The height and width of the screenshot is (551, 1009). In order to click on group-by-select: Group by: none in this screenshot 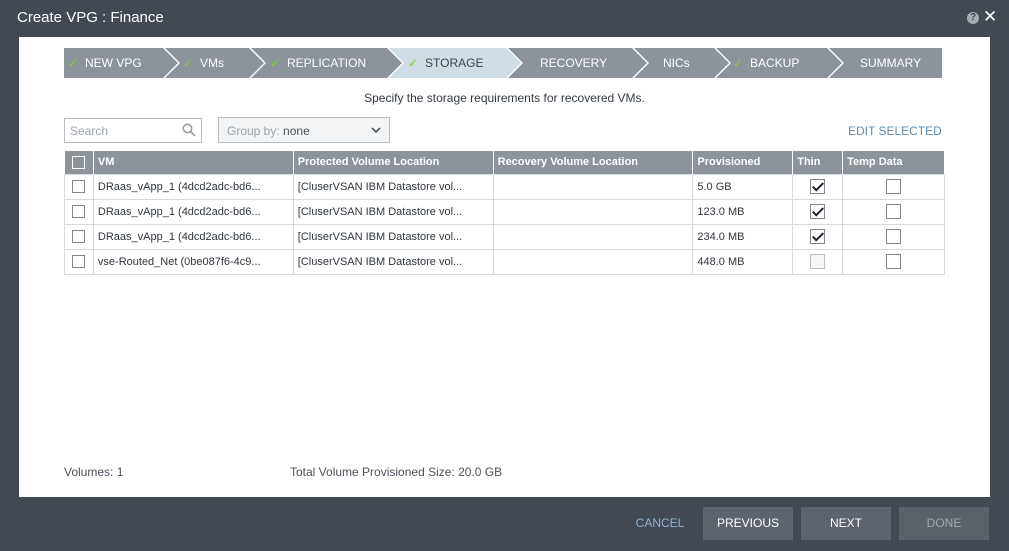, I will do `click(304, 130)`.